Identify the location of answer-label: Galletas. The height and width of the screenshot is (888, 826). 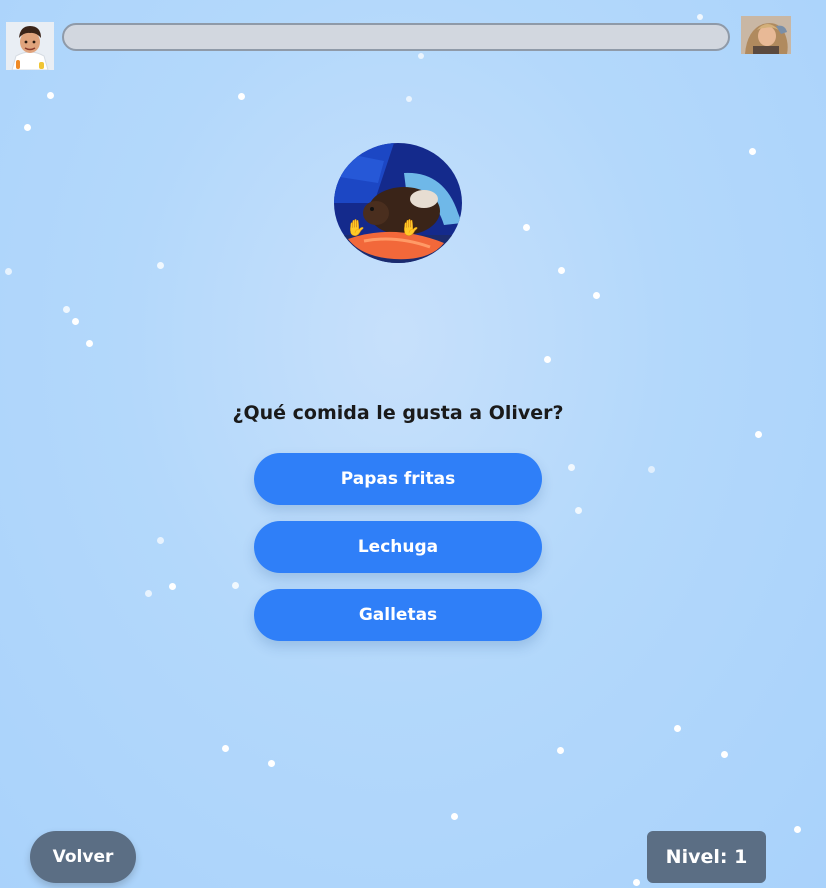
(398, 615).